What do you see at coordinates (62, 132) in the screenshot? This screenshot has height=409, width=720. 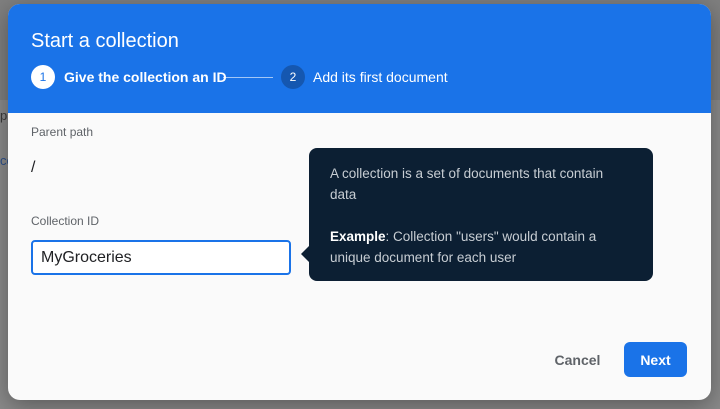 I see `parent-path-label: Parent path` at bounding box center [62, 132].